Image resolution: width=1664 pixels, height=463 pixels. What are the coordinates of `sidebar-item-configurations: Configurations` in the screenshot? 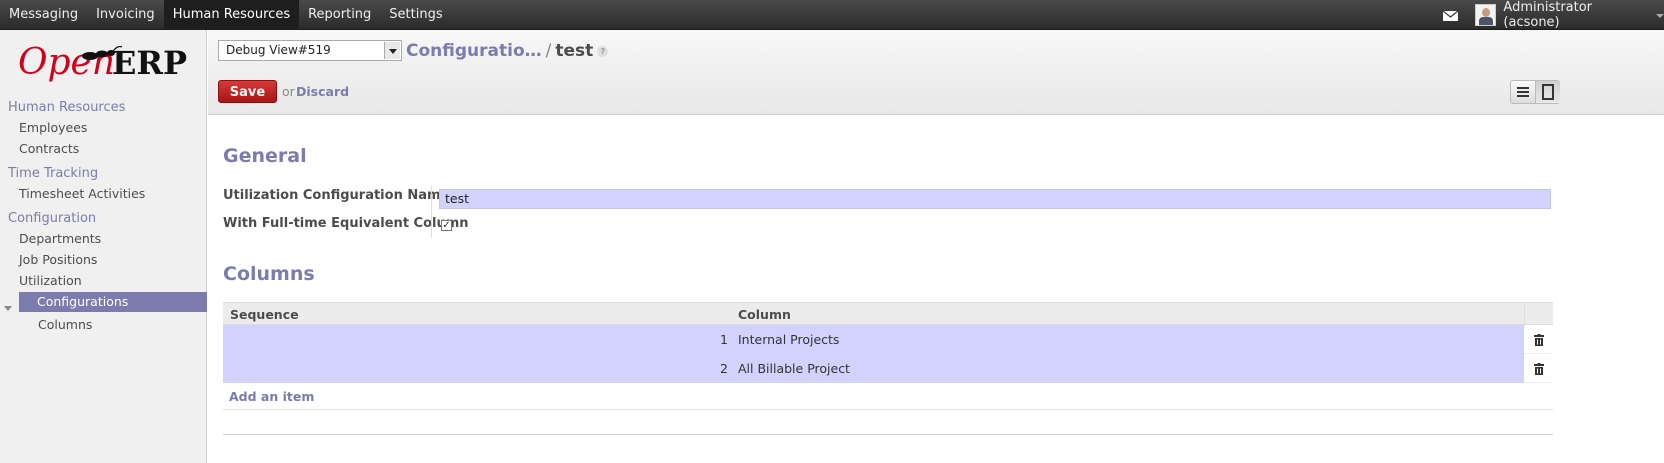 It's located at (113, 302).